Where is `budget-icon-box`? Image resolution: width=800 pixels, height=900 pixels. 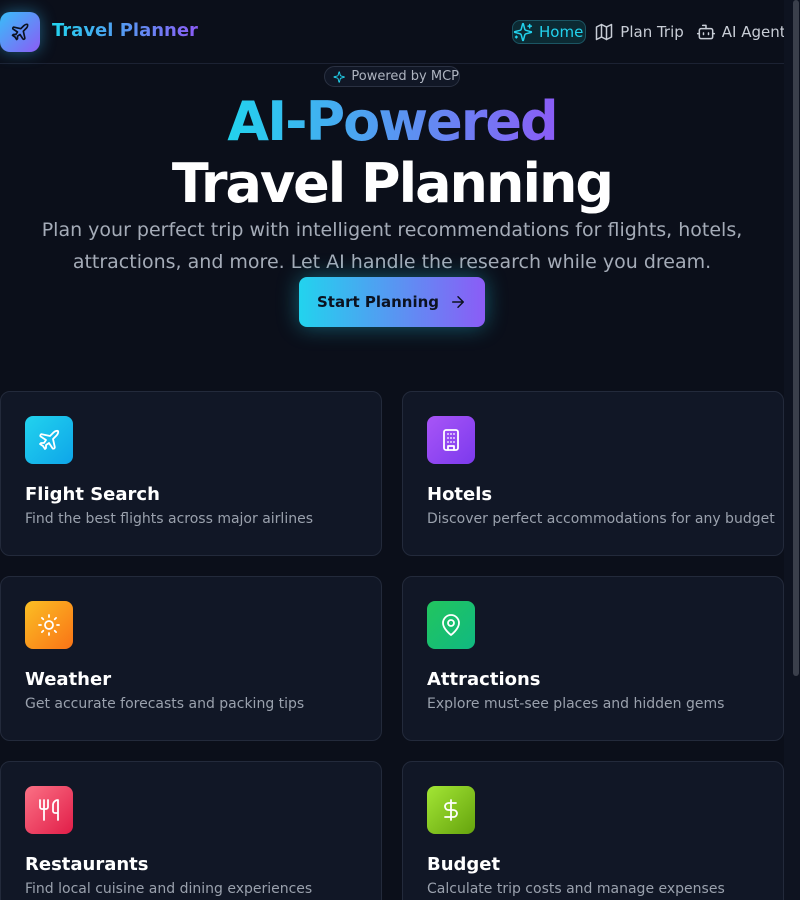 budget-icon-box is located at coordinates (451, 810).